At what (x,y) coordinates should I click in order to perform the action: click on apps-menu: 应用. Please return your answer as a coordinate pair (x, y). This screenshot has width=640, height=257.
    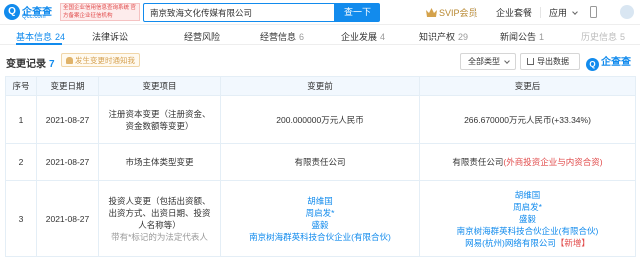
    Looking at the image, I should click on (563, 12).